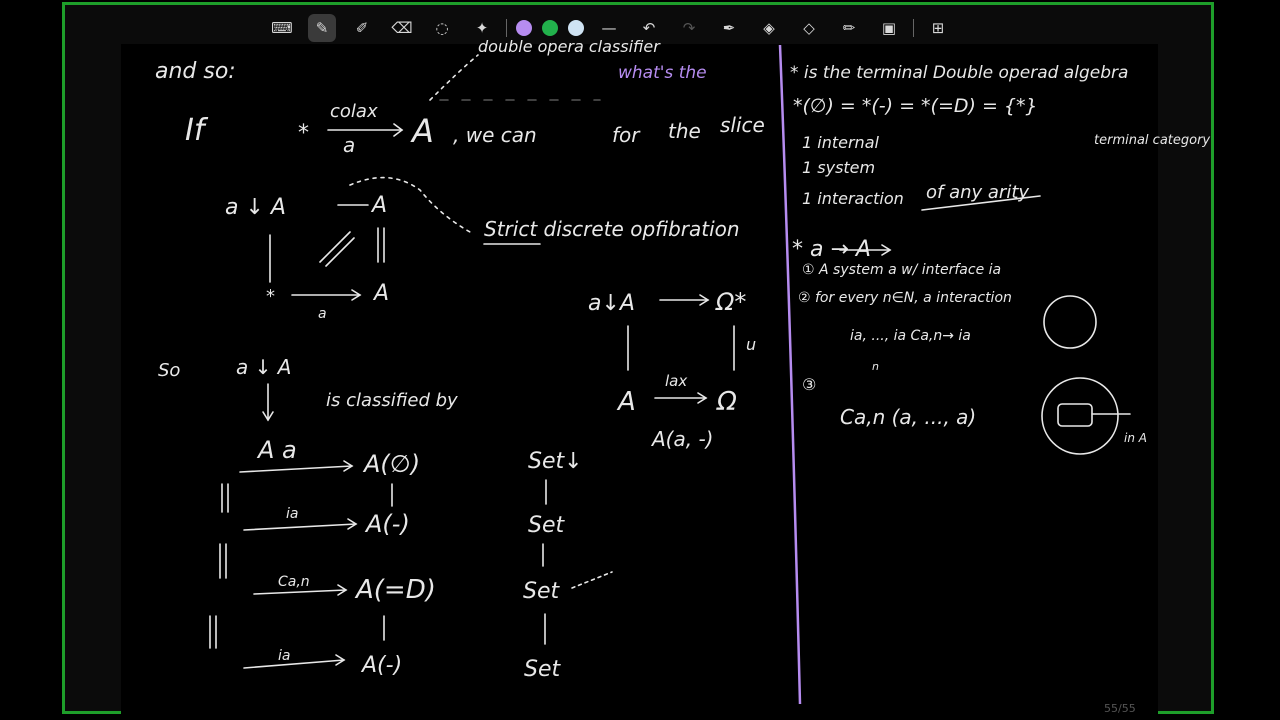  I want to click on text-label-ia: ia, so click(292, 514).